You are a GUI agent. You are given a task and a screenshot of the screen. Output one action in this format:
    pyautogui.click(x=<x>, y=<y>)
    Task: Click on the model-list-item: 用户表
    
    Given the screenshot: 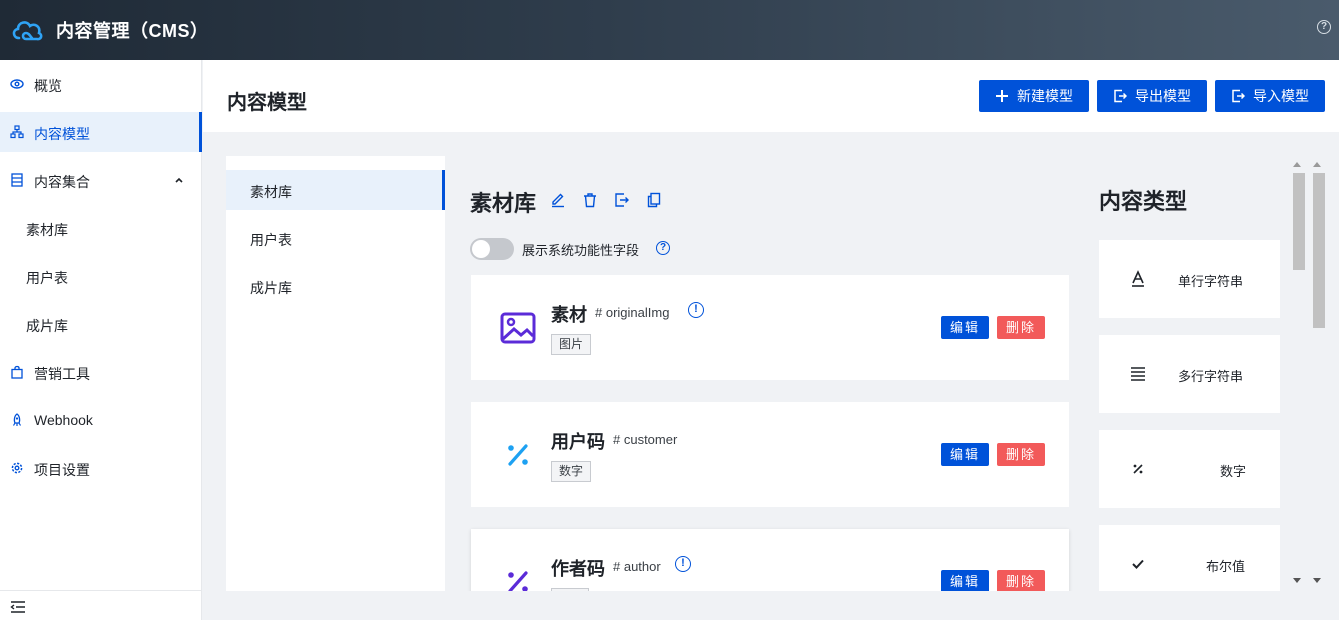 What is the action you would take?
    pyautogui.click(x=335, y=238)
    